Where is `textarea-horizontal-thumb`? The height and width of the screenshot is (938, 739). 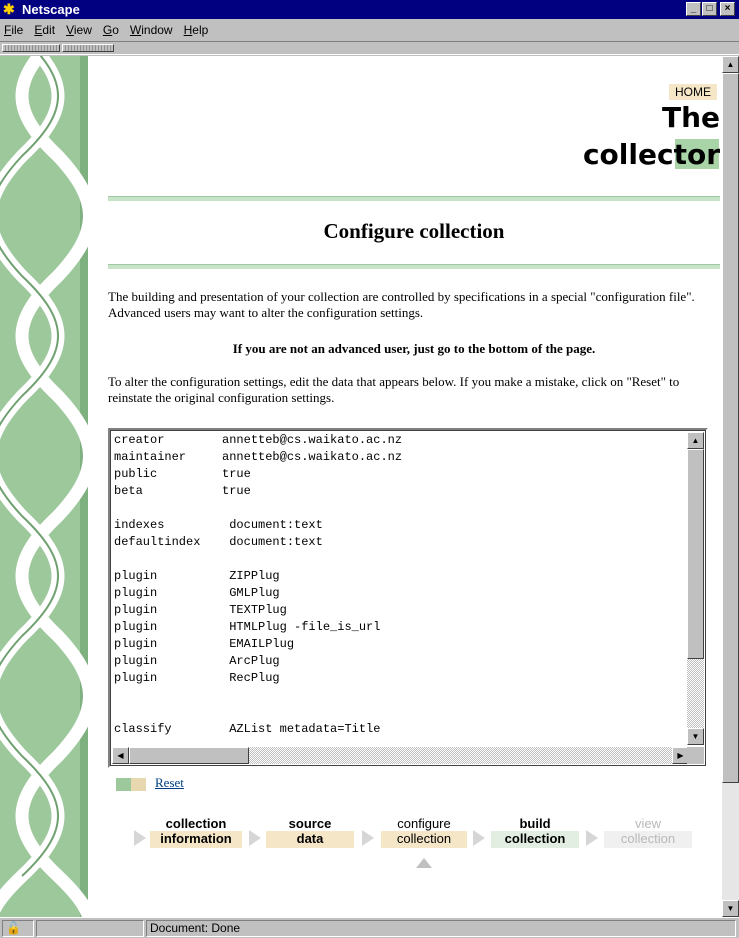 textarea-horizontal-thumb is located at coordinates (189, 755).